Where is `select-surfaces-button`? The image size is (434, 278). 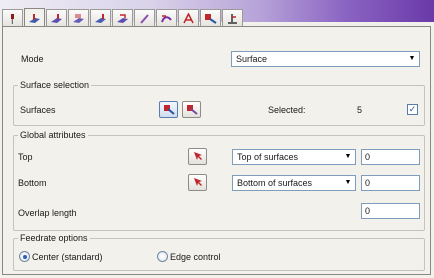 select-surfaces-button is located at coordinates (168, 109).